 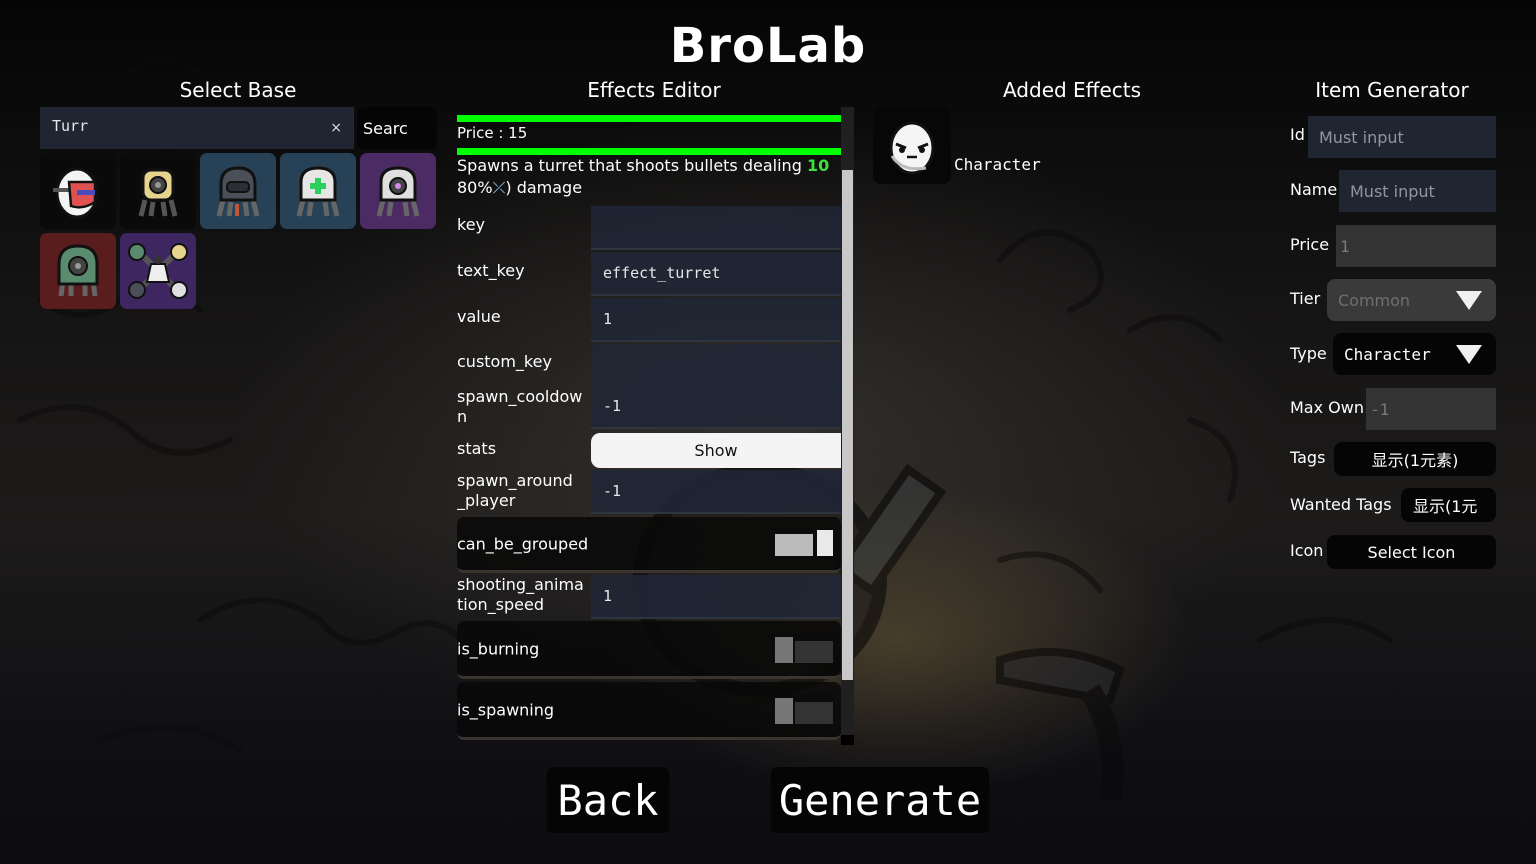 I want to click on can-be-grouped-toggle, so click(x=803, y=543).